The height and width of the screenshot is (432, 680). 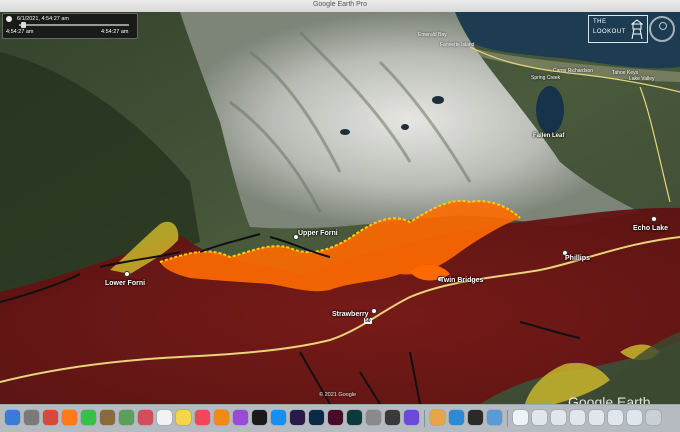 What do you see at coordinates (335, 417) in the screenshot?
I see `indesign-icon` at bounding box center [335, 417].